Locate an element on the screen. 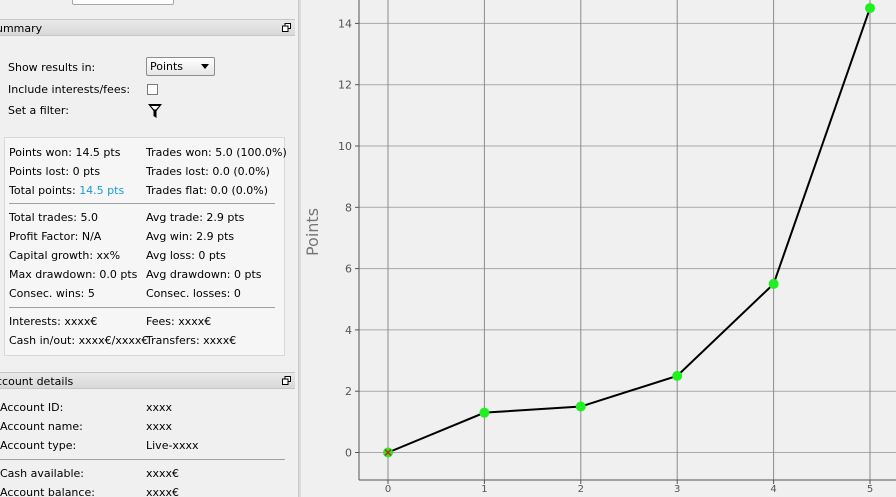  y-tick-label: 2 is located at coordinates (348, 391).